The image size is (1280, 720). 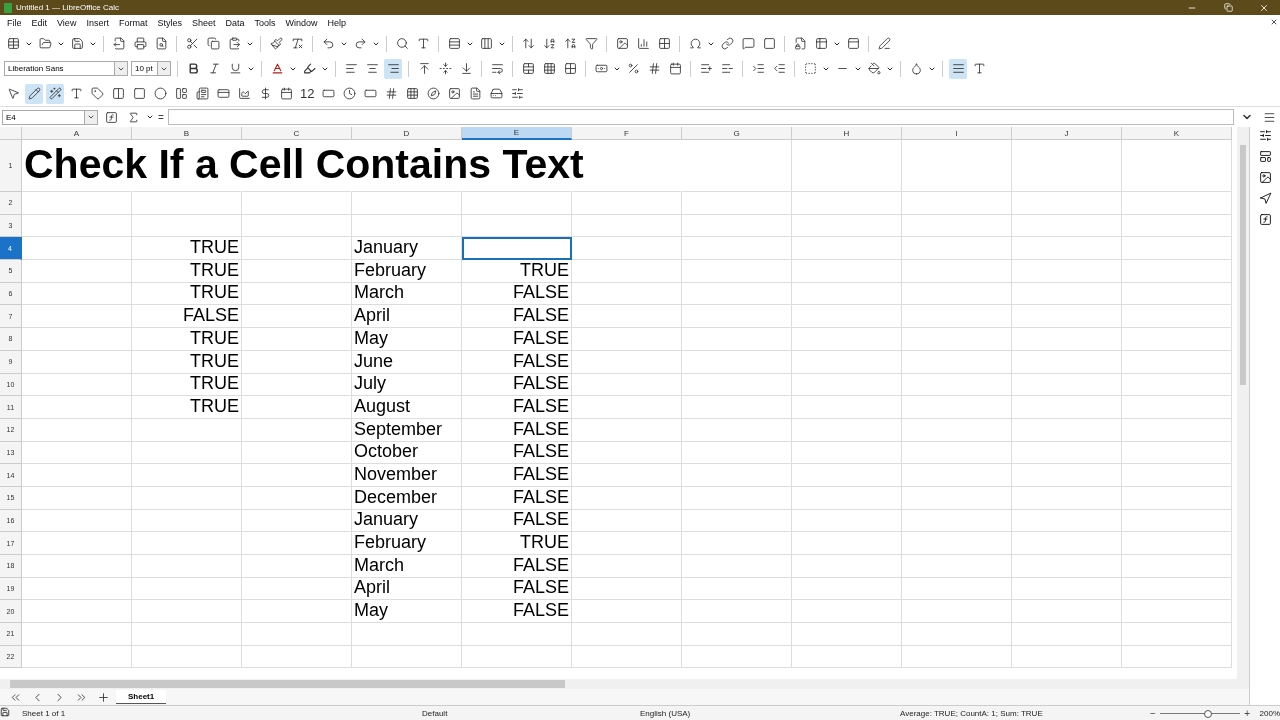 What do you see at coordinates (407, 362) in the screenshot?
I see `grid-cell: June` at bounding box center [407, 362].